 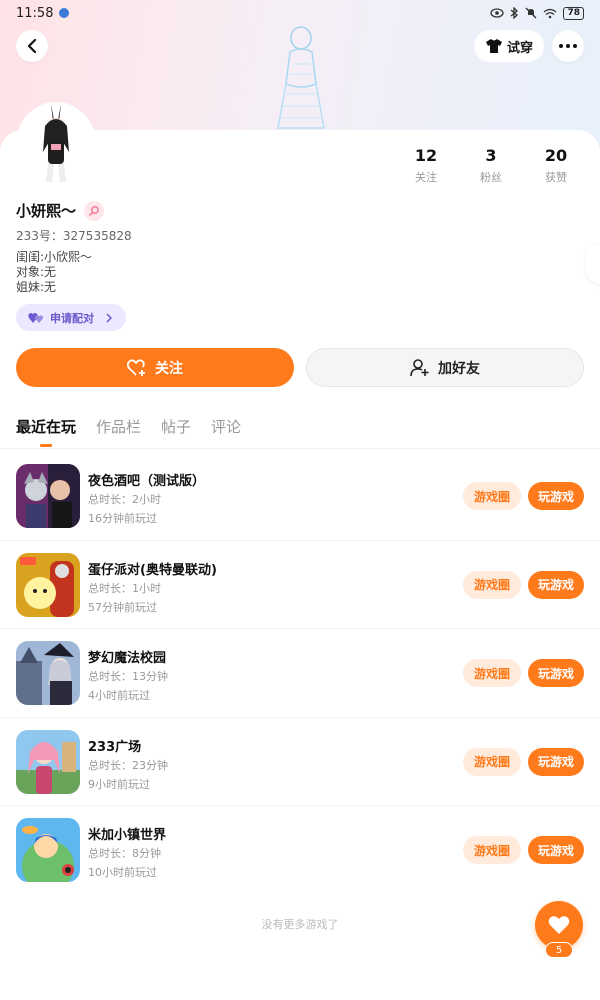 I want to click on stat-fans: 3 粉丝, so click(x=491, y=165).